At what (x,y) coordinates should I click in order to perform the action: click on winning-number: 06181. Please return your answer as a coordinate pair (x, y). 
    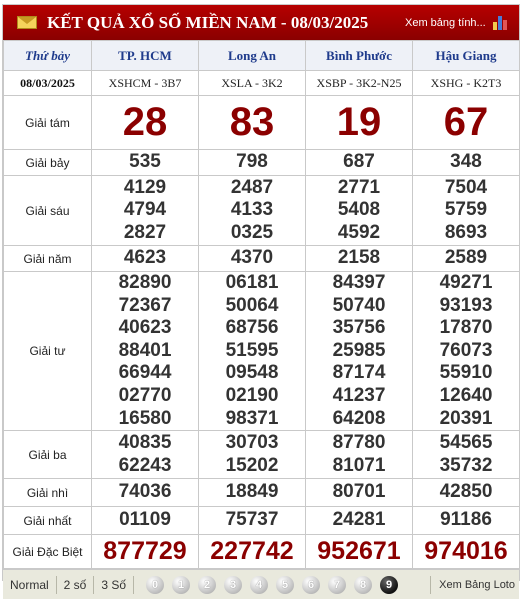
    Looking at the image, I should click on (252, 282).